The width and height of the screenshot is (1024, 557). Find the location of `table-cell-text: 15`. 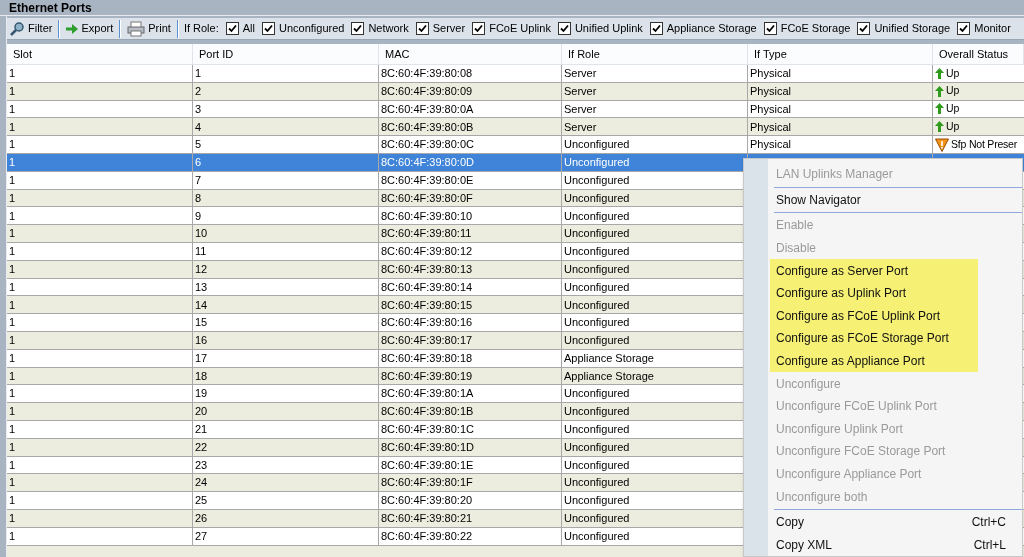

table-cell-text: 15 is located at coordinates (201, 323).